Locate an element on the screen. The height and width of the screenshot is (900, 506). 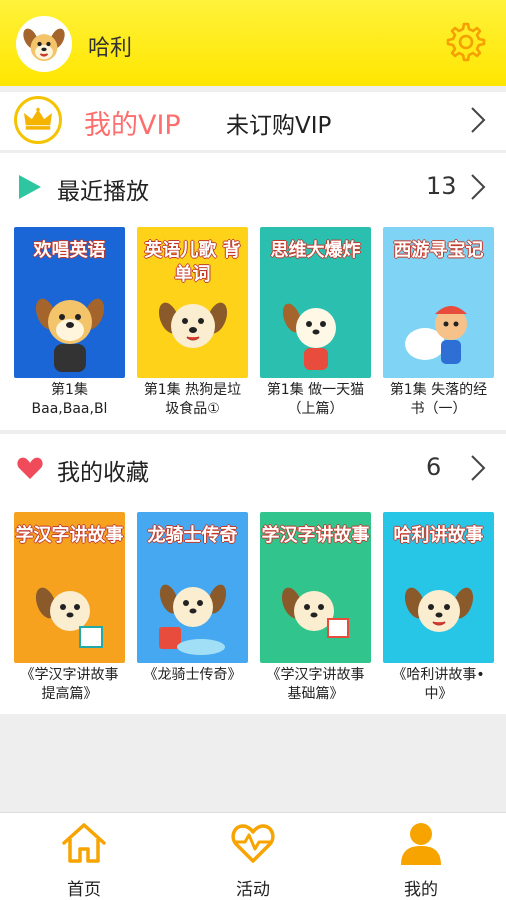
favorite-card: 学汉字讲故事 《学汉字讲故事基础篇》 is located at coordinates (315, 608).